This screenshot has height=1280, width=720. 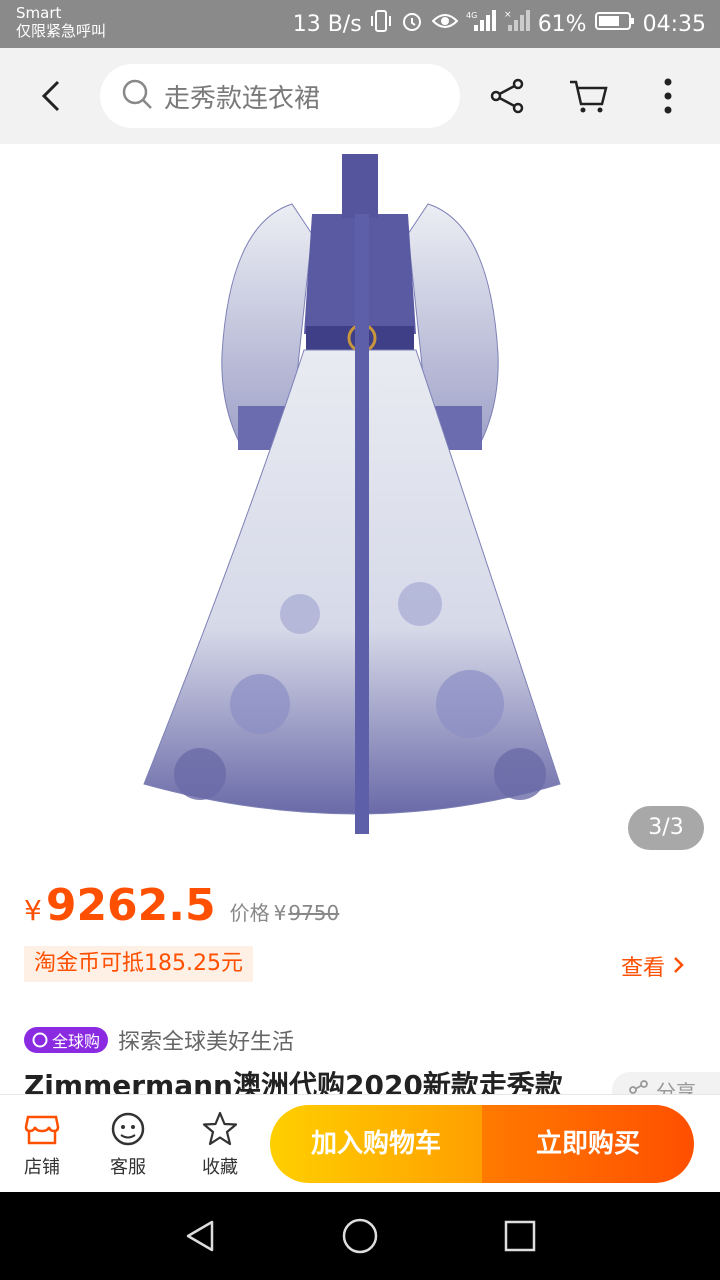 I want to click on nav-recents-button, so click(x=520, y=1236).